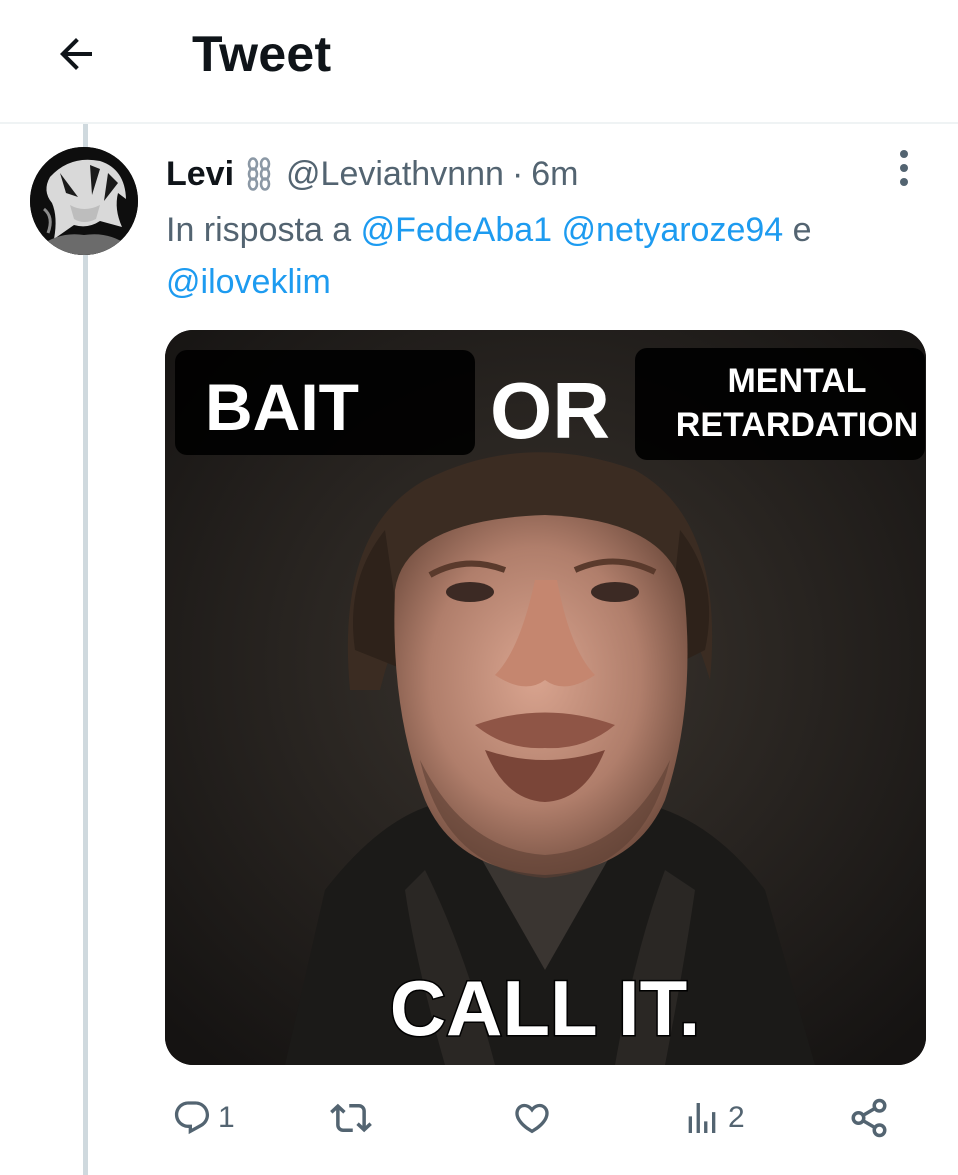 The height and width of the screenshot is (1175, 958). Describe the element at coordinates (282, 407) in the screenshot. I see `meme-caption-bait: BAIT` at that location.